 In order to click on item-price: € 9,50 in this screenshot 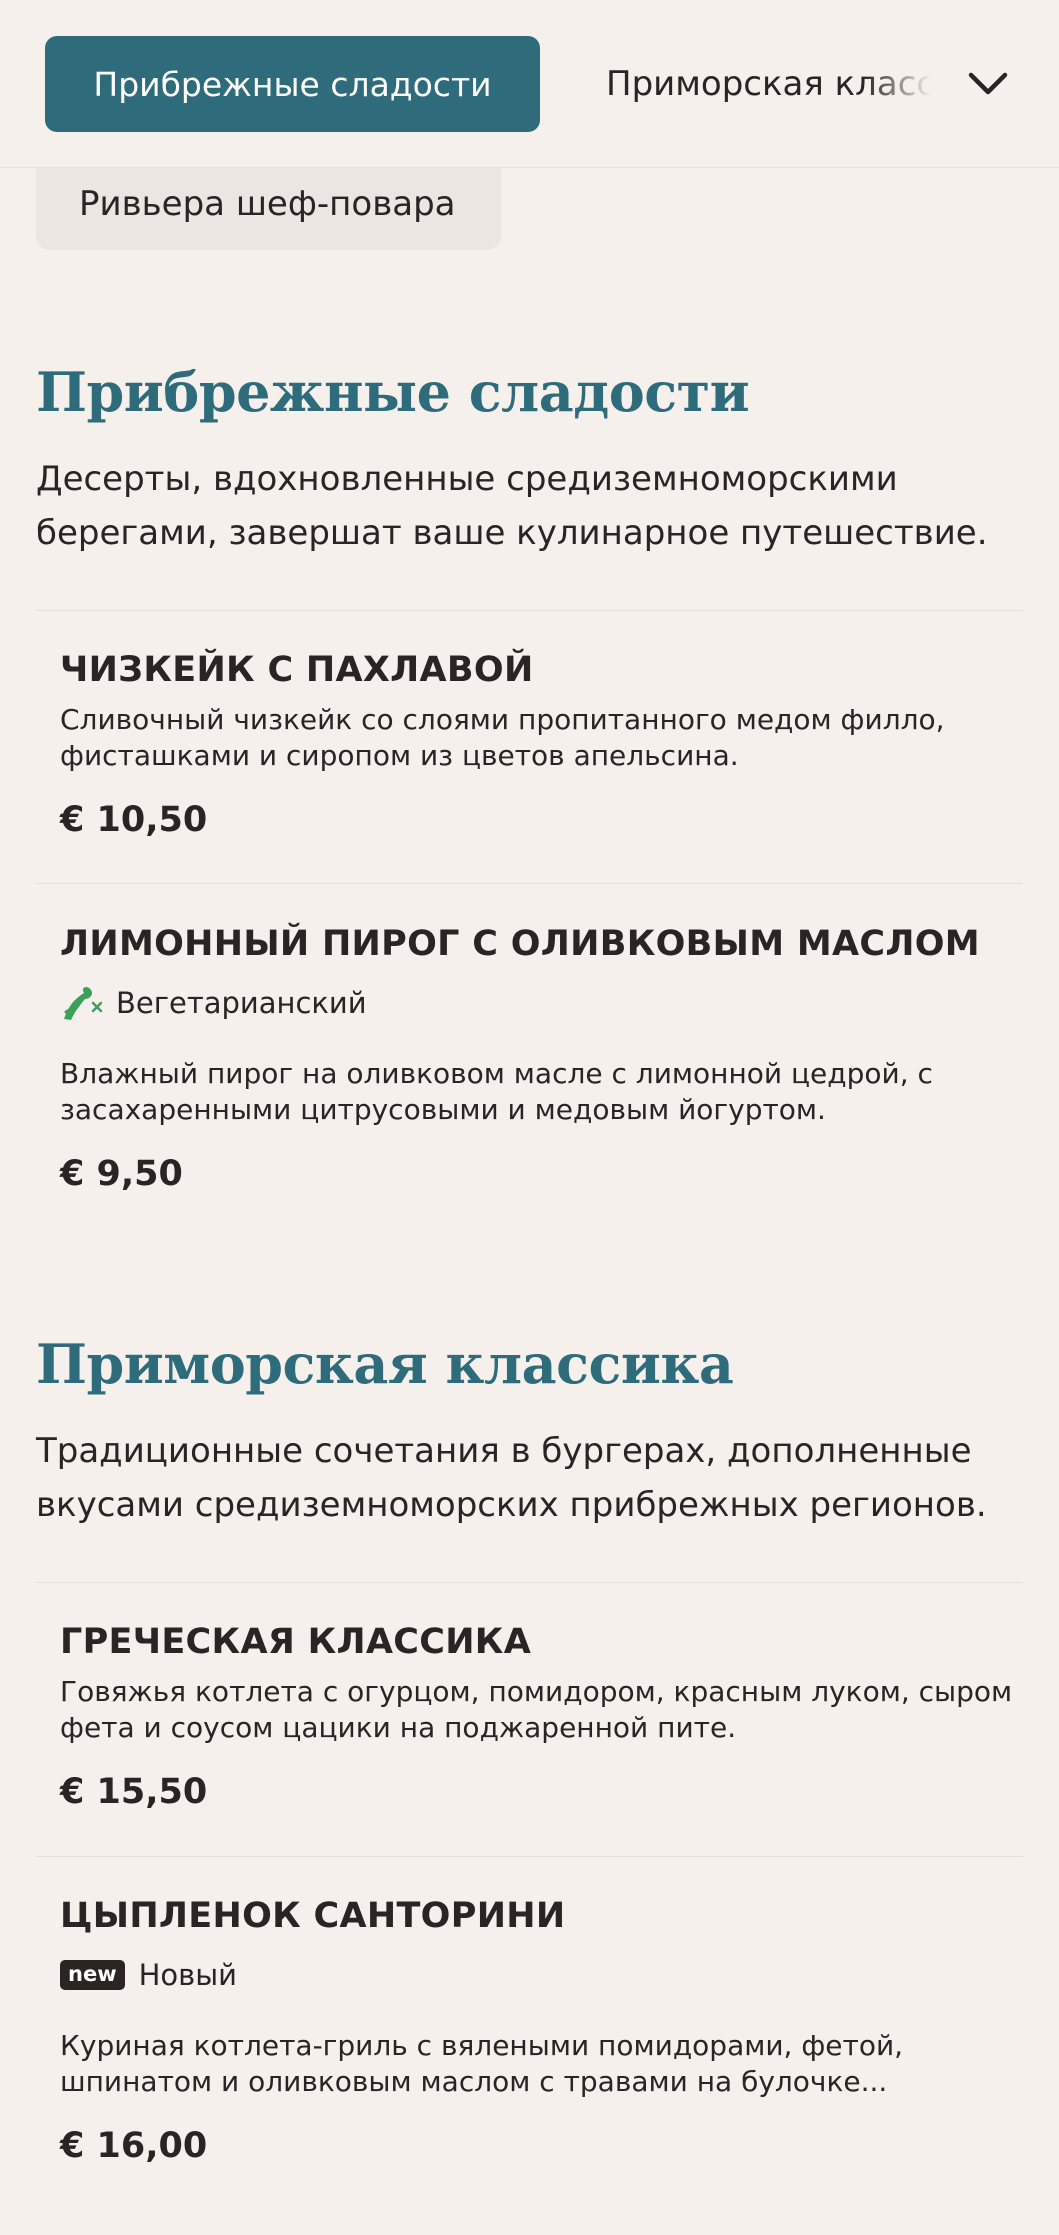, I will do `click(121, 1174)`.